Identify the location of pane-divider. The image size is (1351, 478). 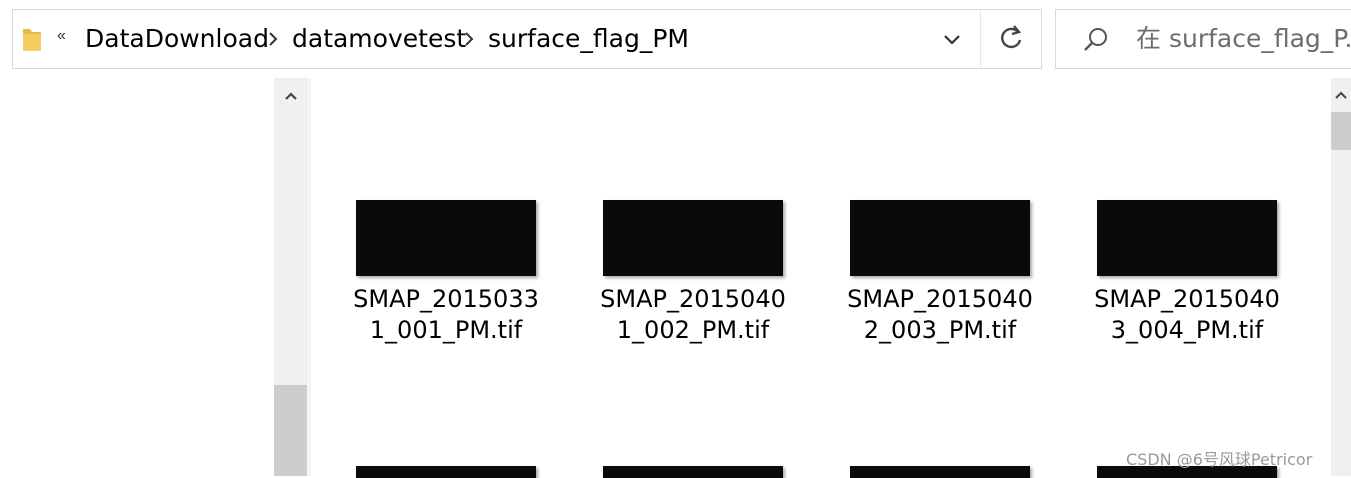
(309, 277).